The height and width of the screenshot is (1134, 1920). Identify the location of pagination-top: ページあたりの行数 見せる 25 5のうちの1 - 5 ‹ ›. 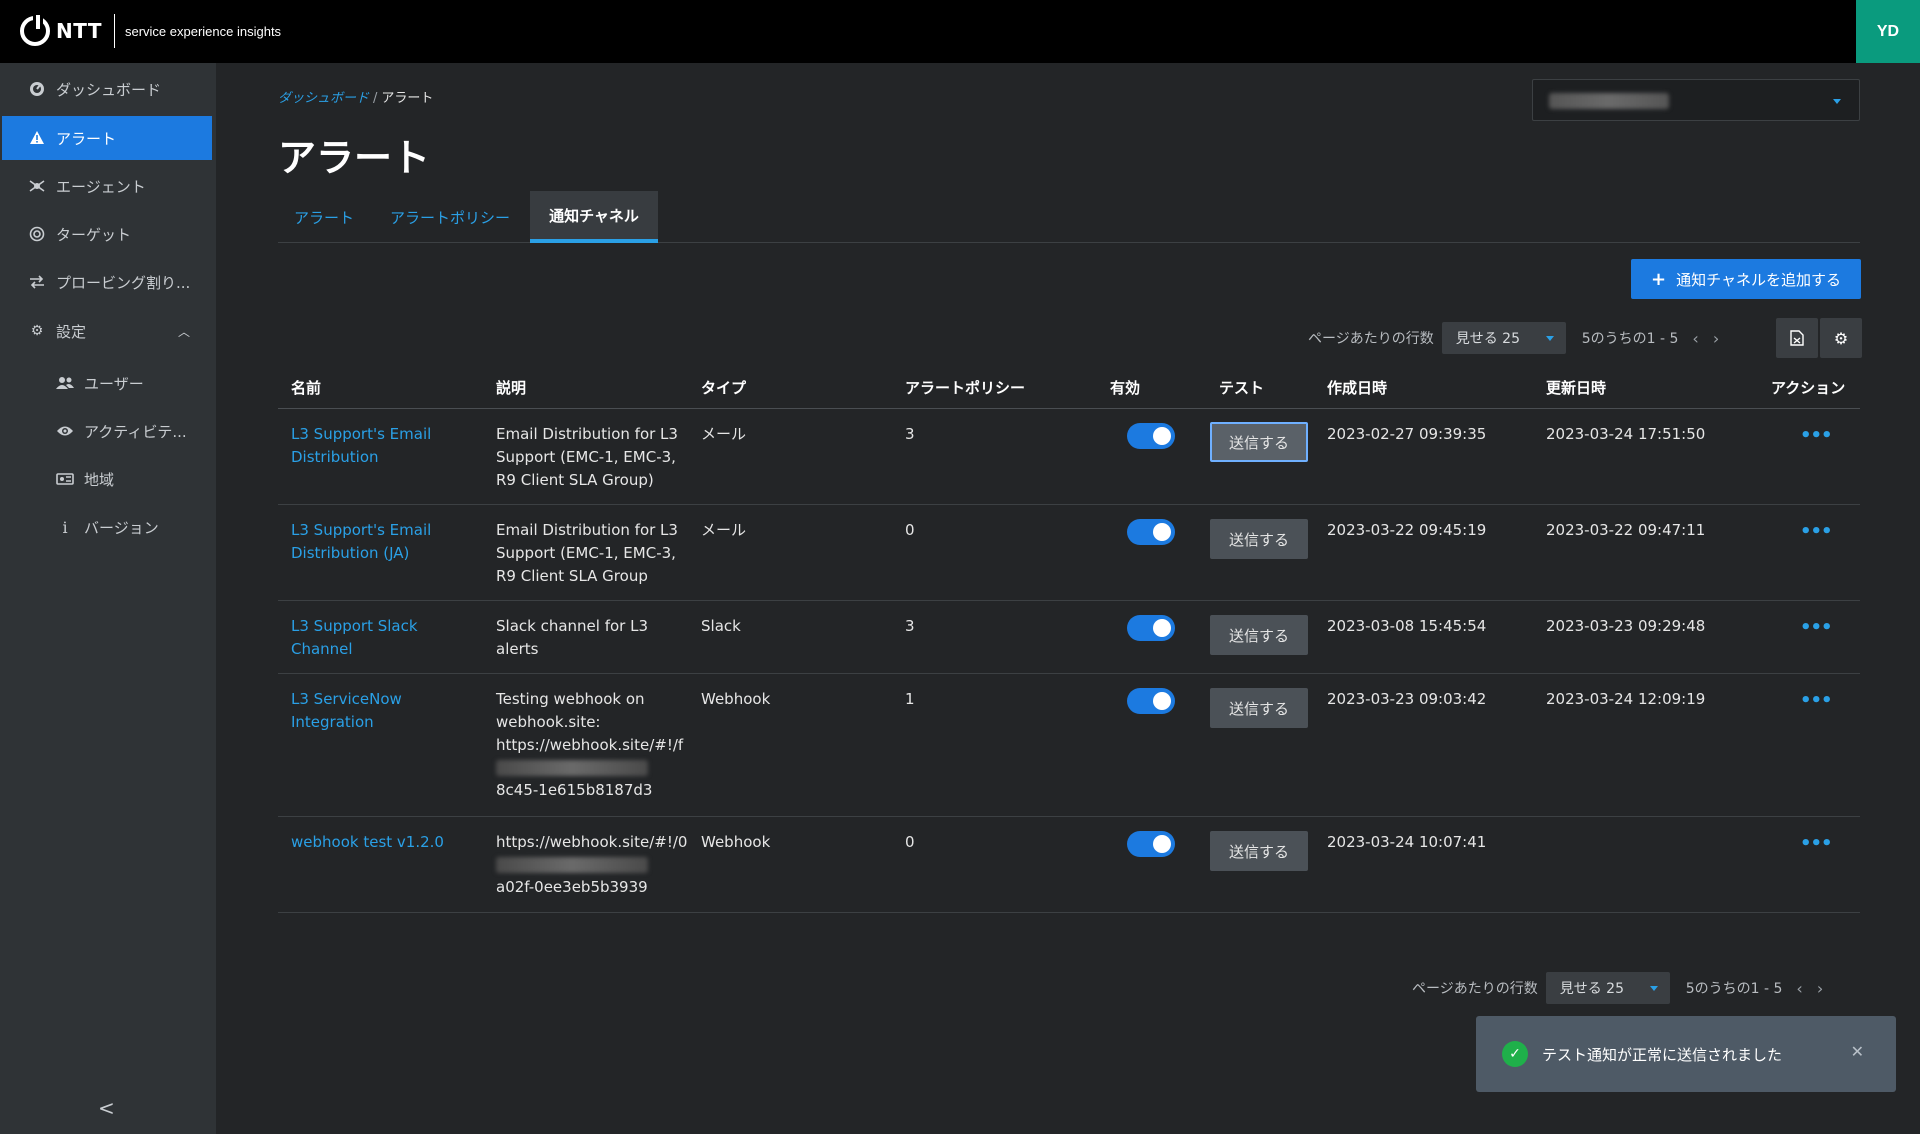
(1513, 338).